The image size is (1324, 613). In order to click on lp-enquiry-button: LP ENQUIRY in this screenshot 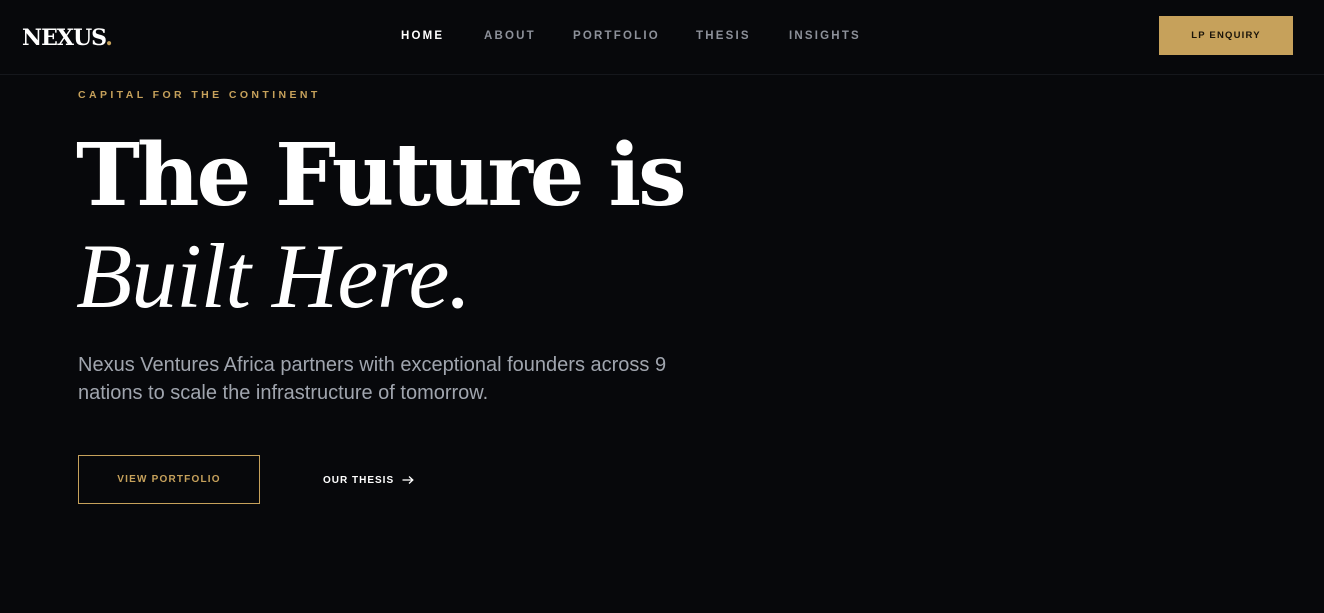, I will do `click(1226, 35)`.